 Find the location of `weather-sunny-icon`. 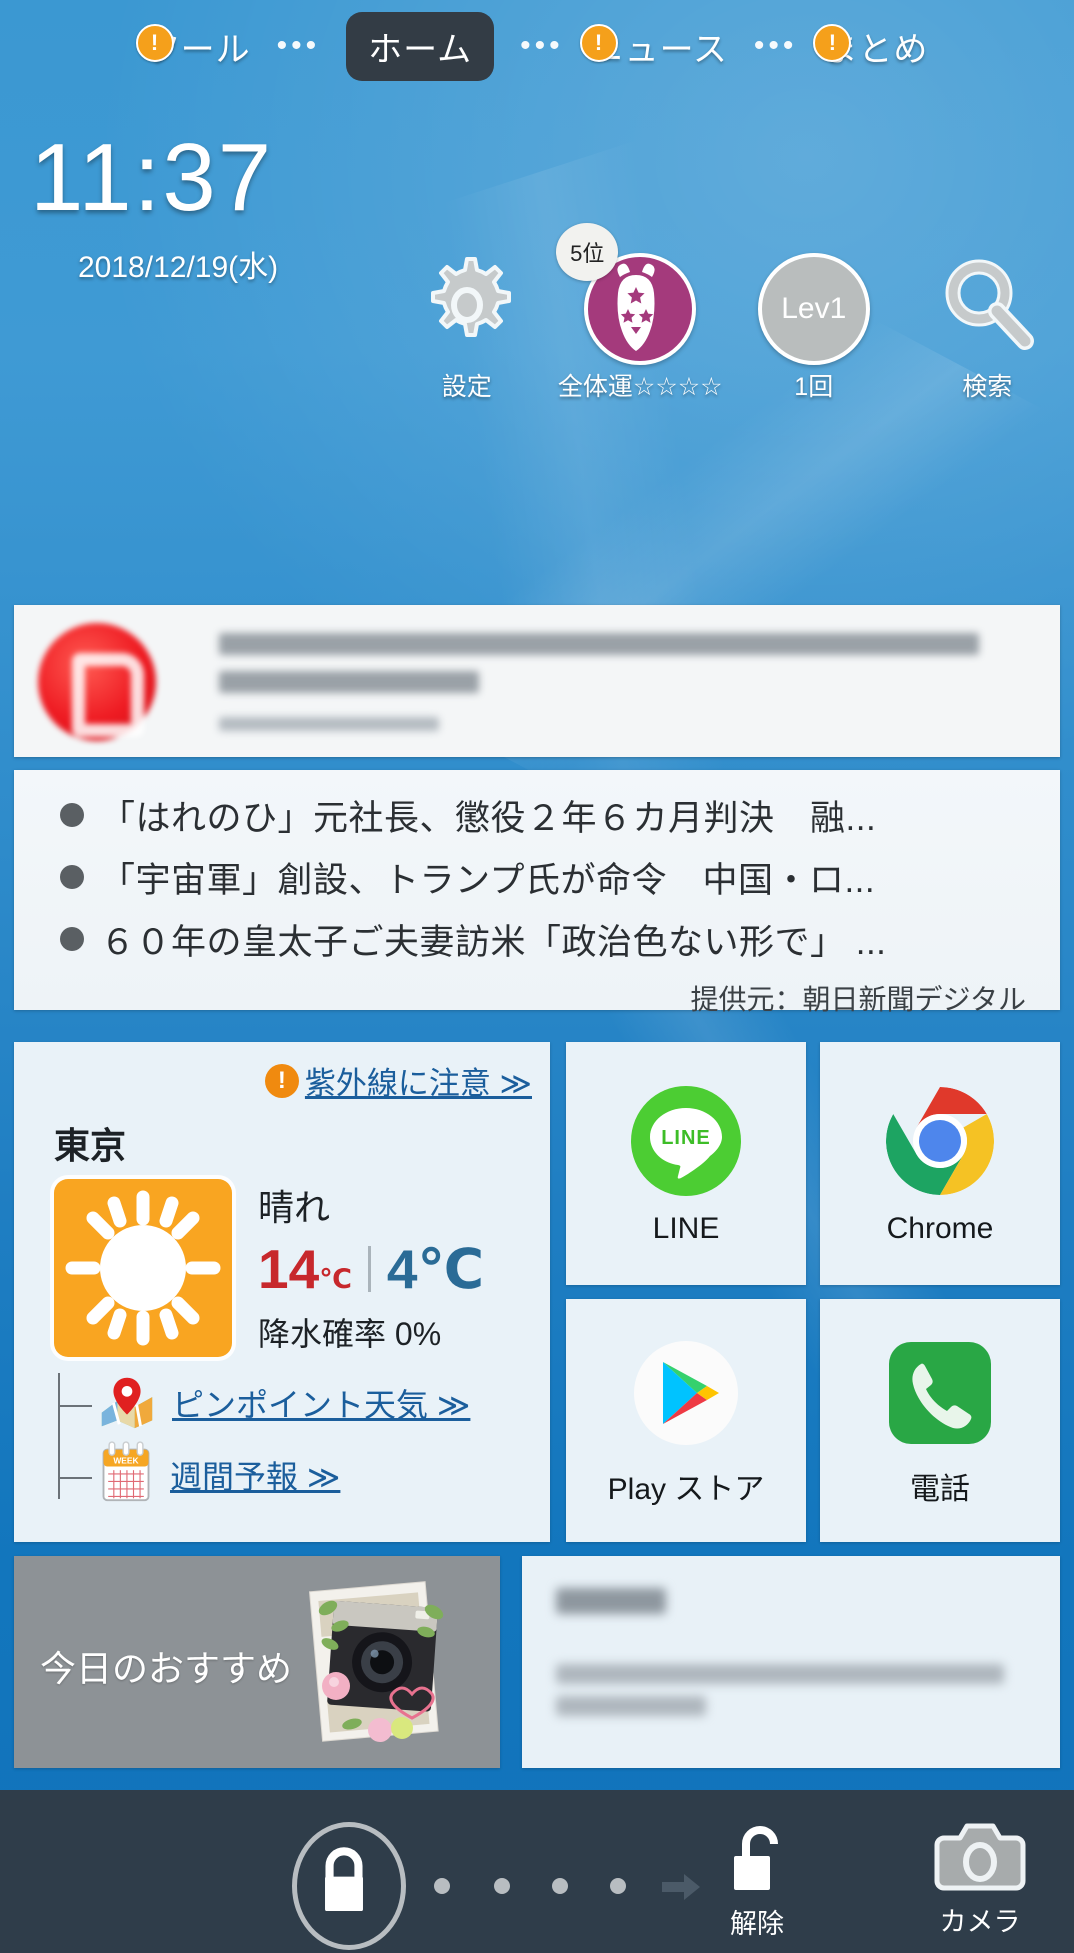

weather-sunny-icon is located at coordinates (143, 1268).